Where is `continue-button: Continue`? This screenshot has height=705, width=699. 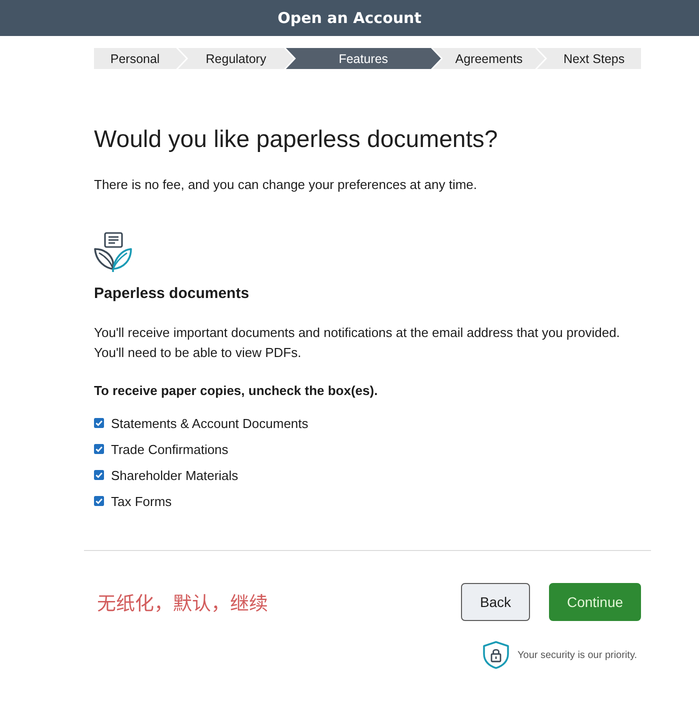
continue-button: Continue is located at coordinates (595, 602).